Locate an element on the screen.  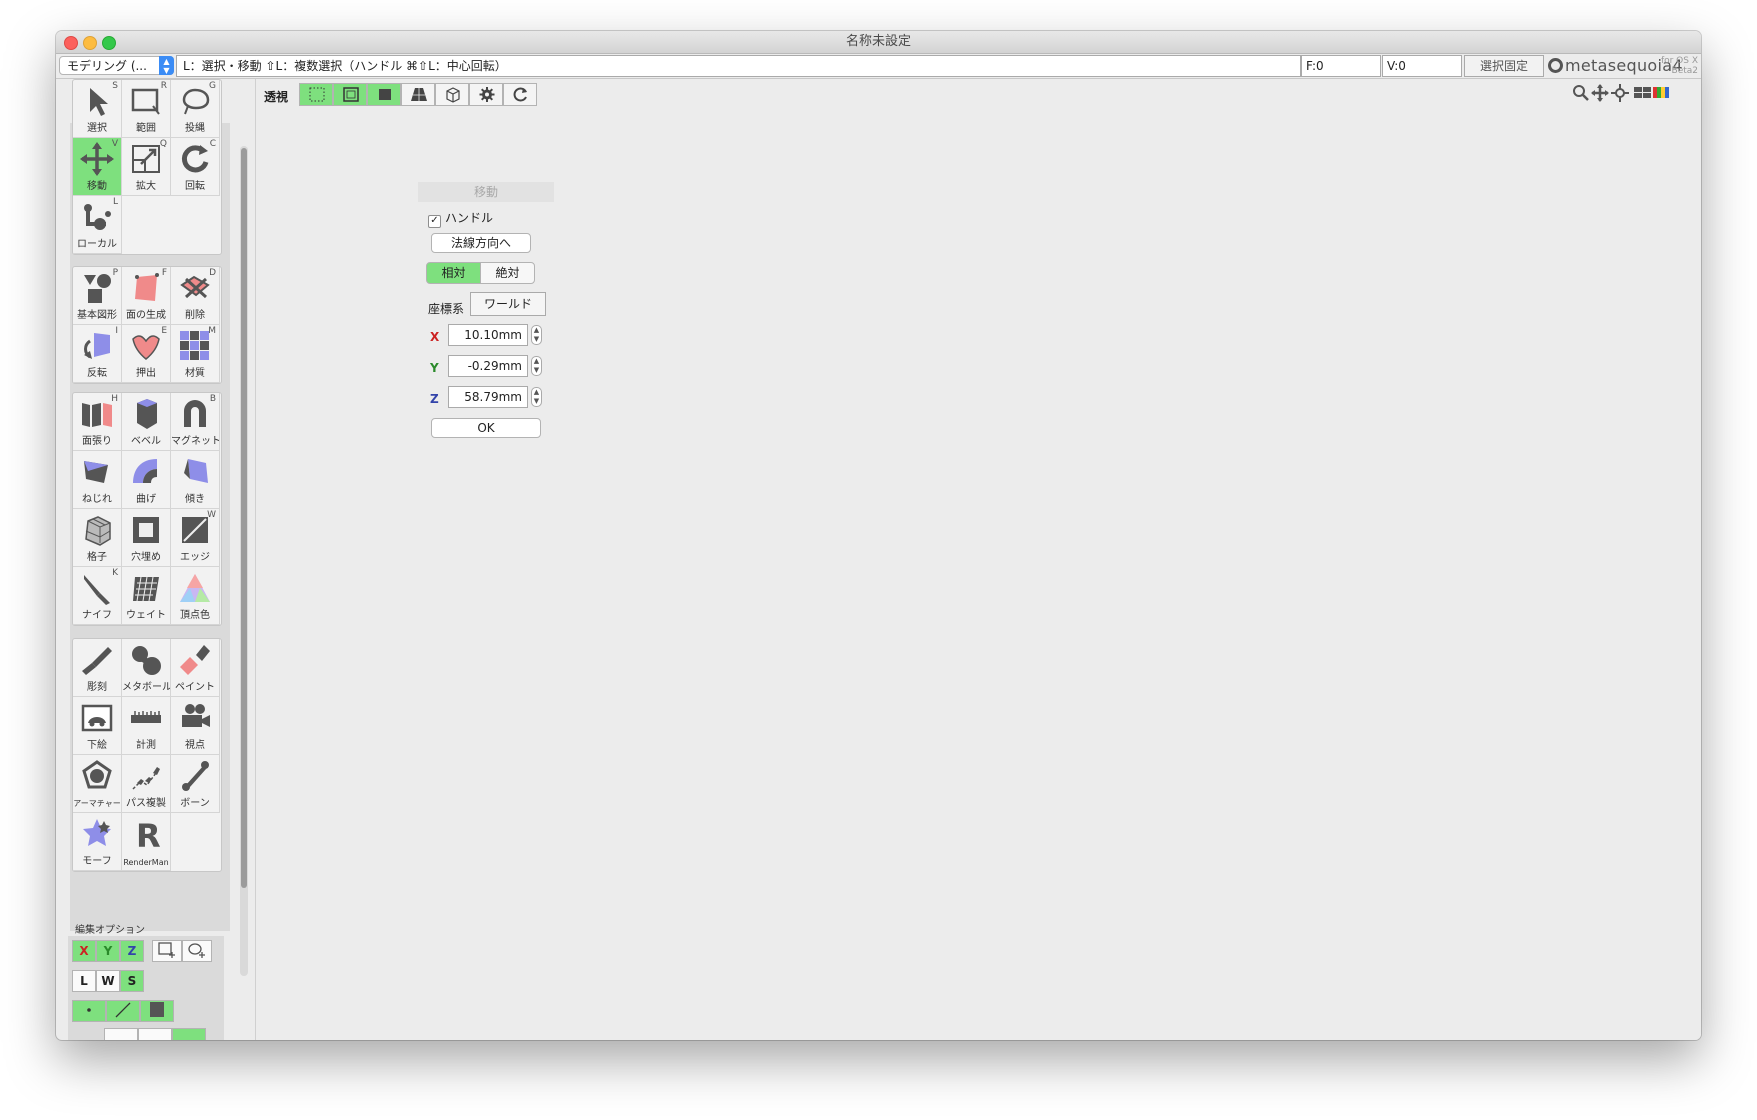
z-axis-label: Z is located at coordinates (434, 399).